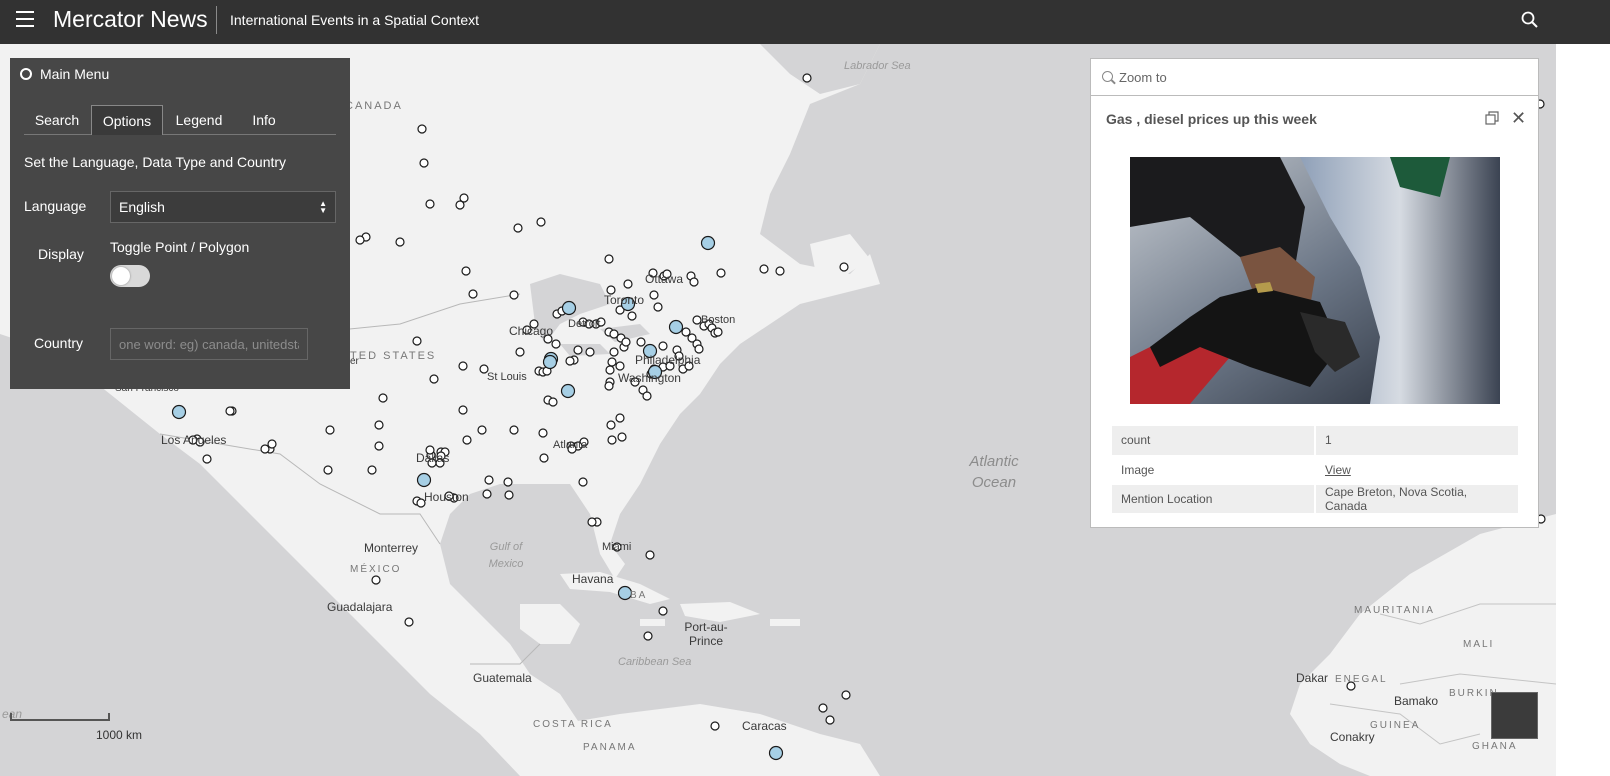  Describe the element at coordinates (1514, 715) in the screenshot. I see `overview-map-thumbnail` at that location.